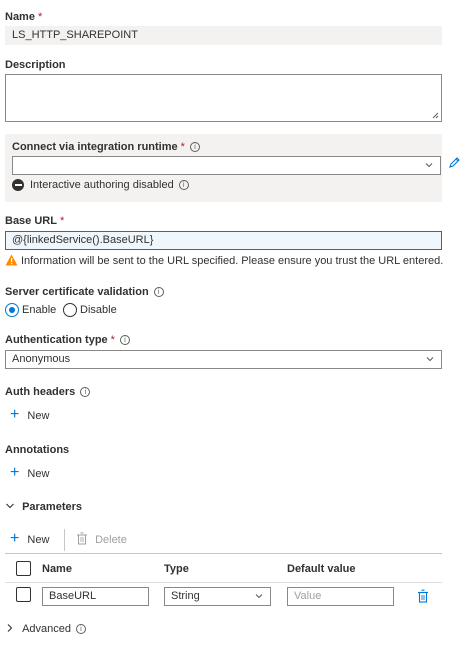 This screenshot has width=474, height=646. What do you see at coordinates (223, 240) in the screenshot?
I see `base-url-input: @{linkedService().BaseURL}` at bounding box center [223, 240].